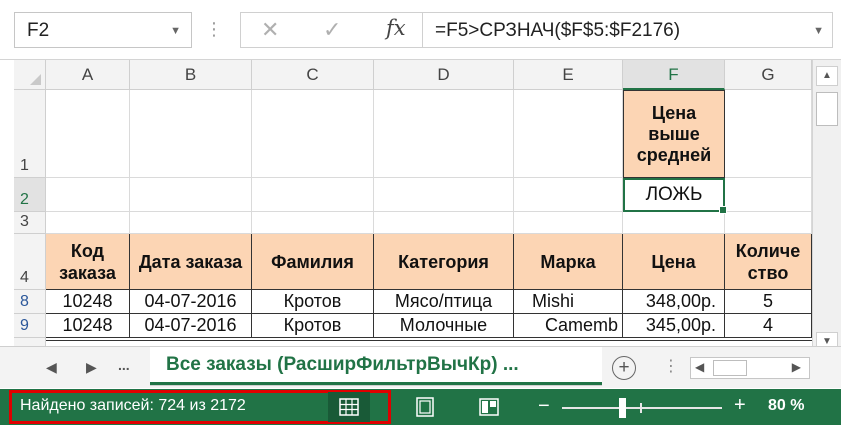 This screenshot has width=841, height=425. Describe the element at coordinates (674, 302) in the screenshot. I see `table-cell: 348,00р.` at that location.